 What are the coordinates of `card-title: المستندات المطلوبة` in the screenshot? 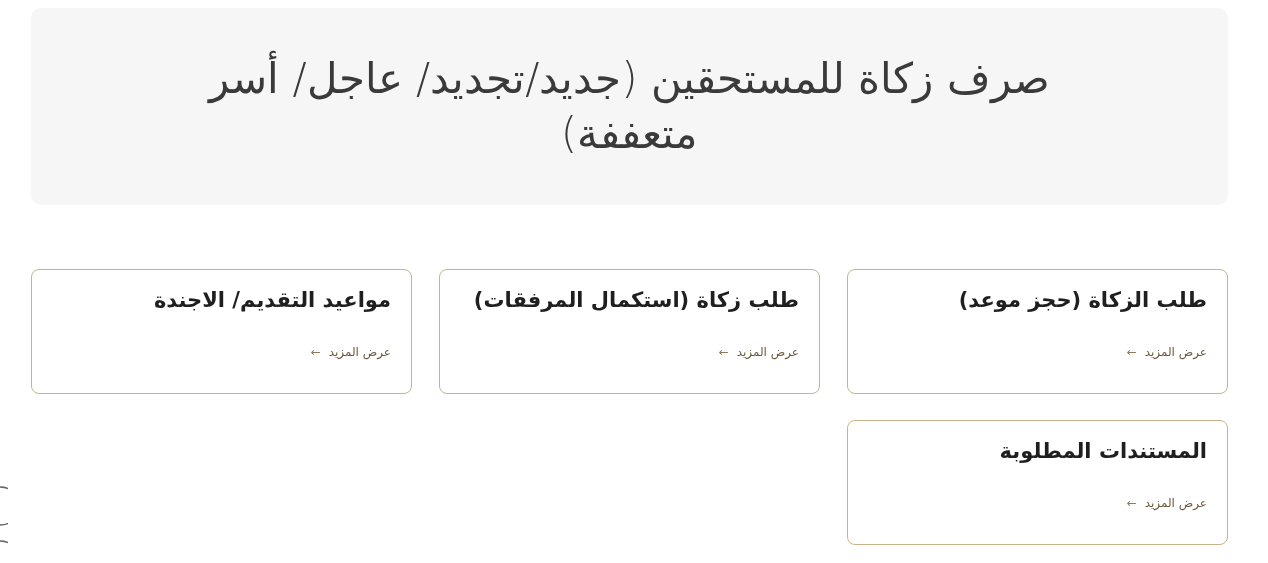 It's located at (1102, 452).